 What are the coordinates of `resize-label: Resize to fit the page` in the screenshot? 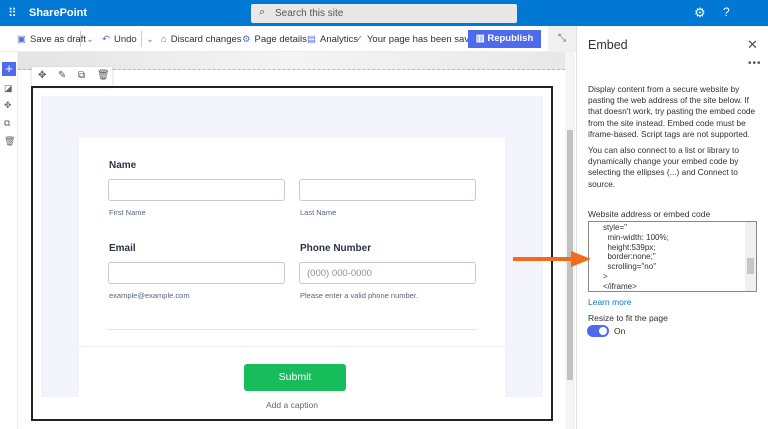 It's located at (628, 318).